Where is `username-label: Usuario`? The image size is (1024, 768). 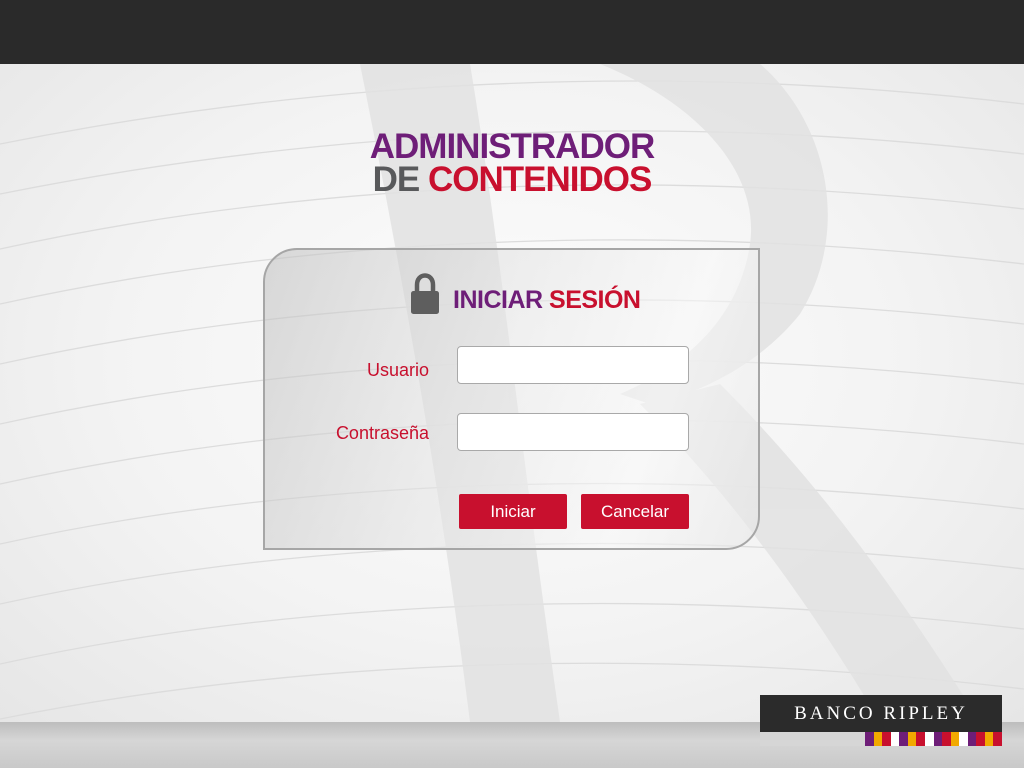 username-label: Usuario is located at coordinates (397, 370).